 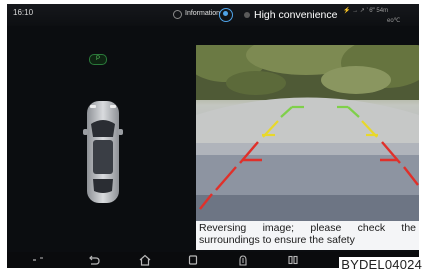 I want to click on status-secondary-indicator: eo℃, so click(x=394, y=21).